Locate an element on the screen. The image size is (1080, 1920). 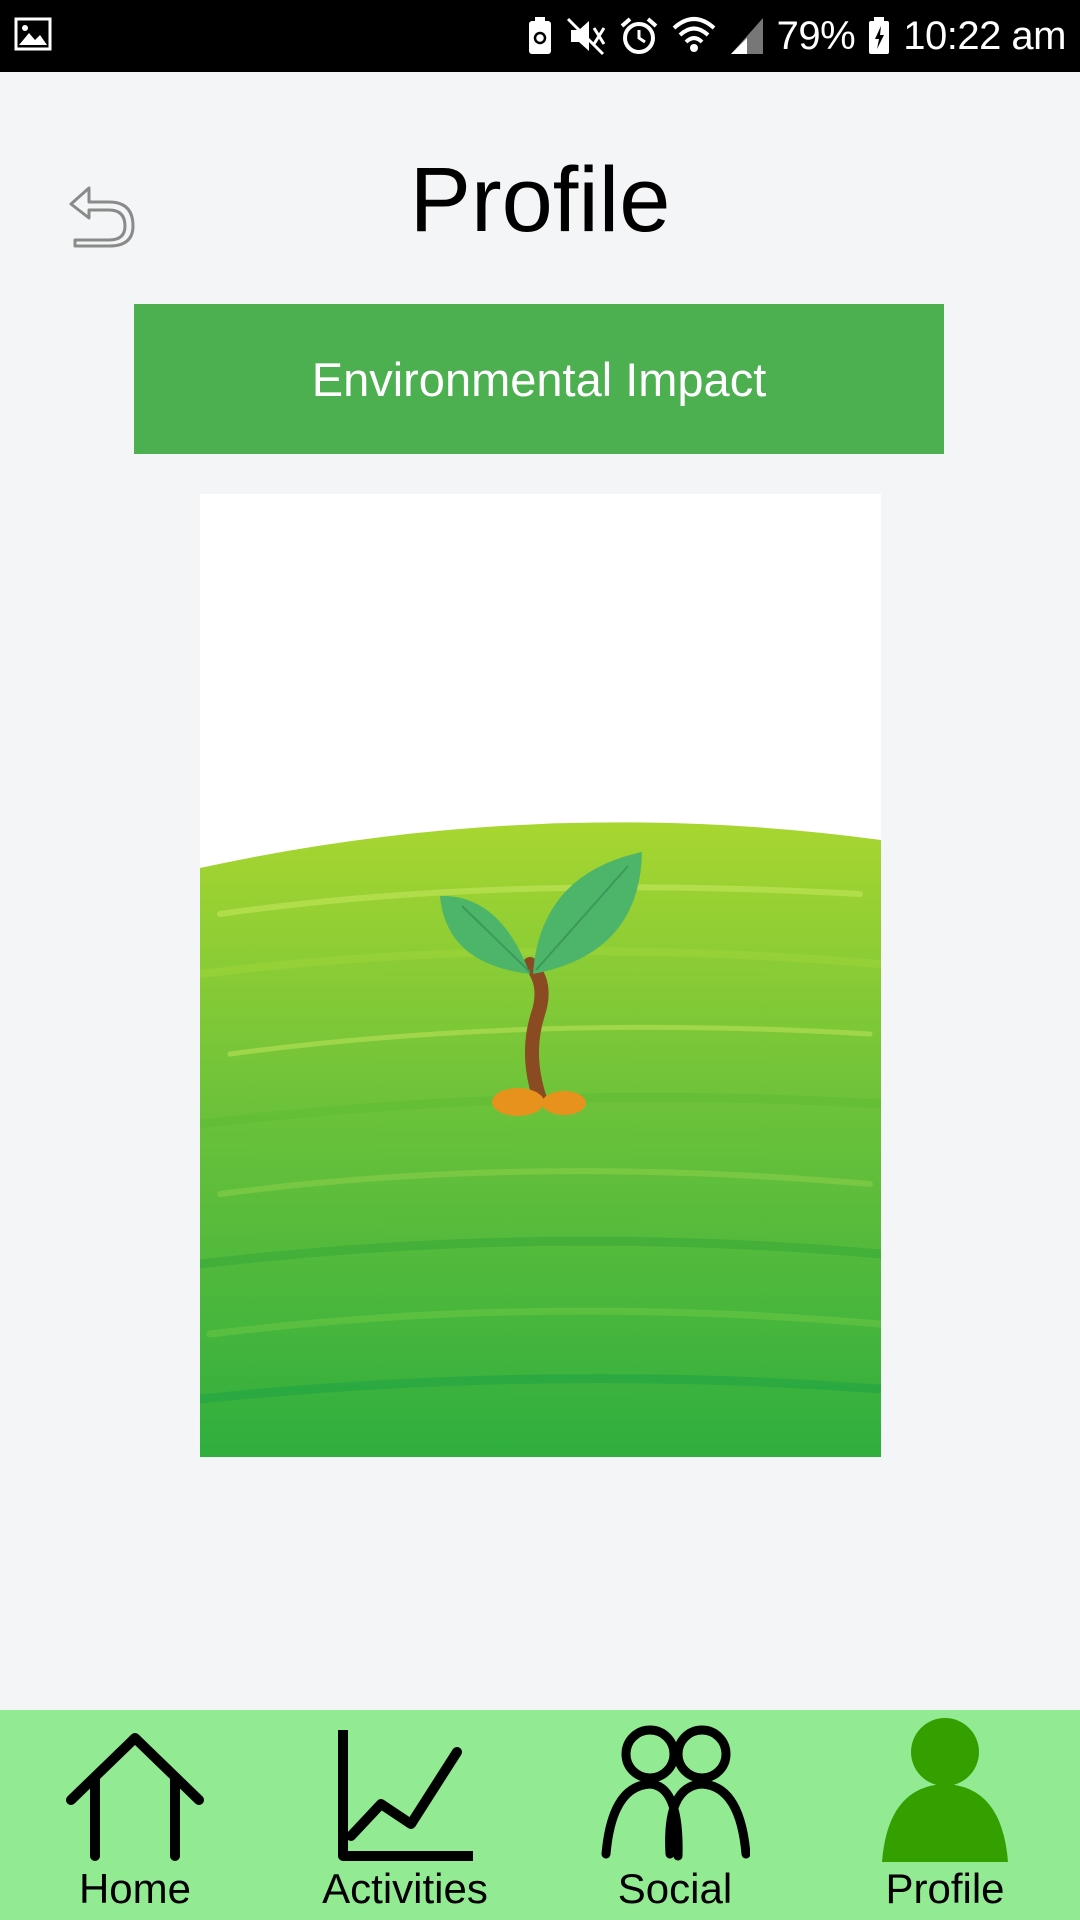
nav-label-home: Home is located at coordinates (135, 1888).